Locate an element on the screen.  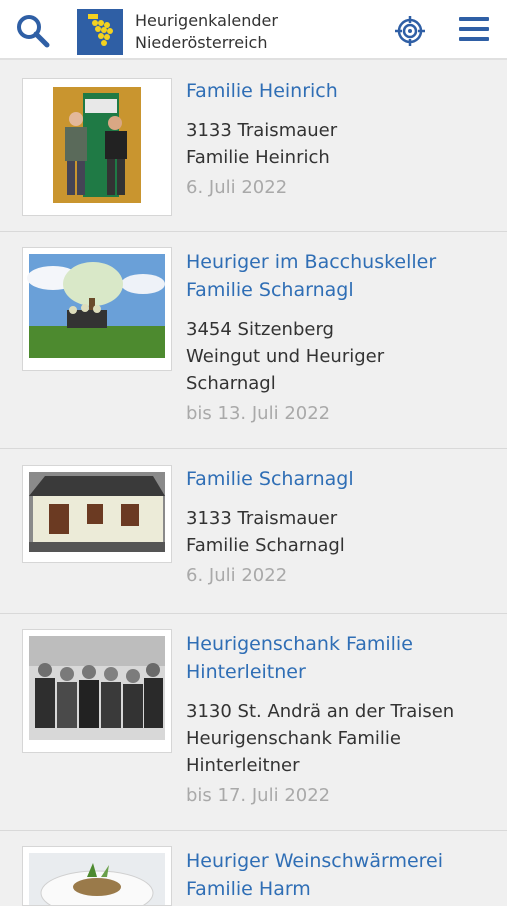
address-line: 3130 St. Andrä an der Traisen is located at coordinates (320, 711).